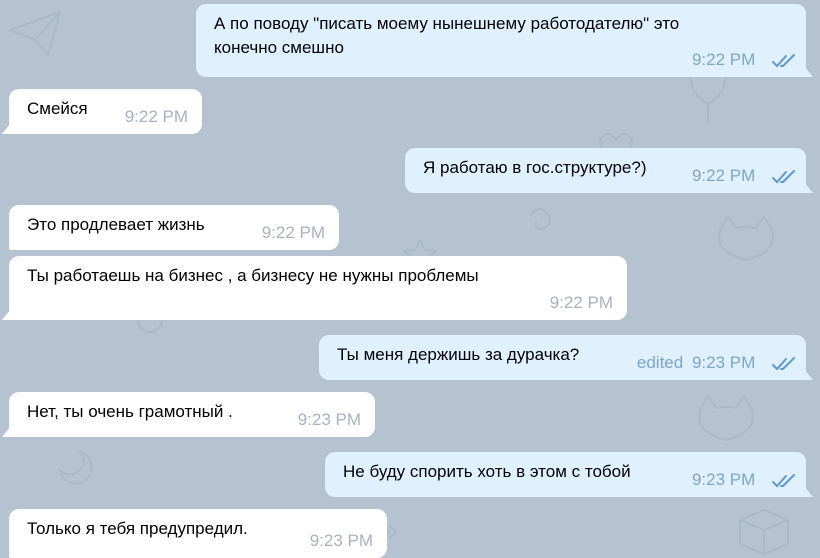  I want to click on message-bubble-incoming: Нет, ты очень грамотный . 9:23 PM, so click(188, 414).